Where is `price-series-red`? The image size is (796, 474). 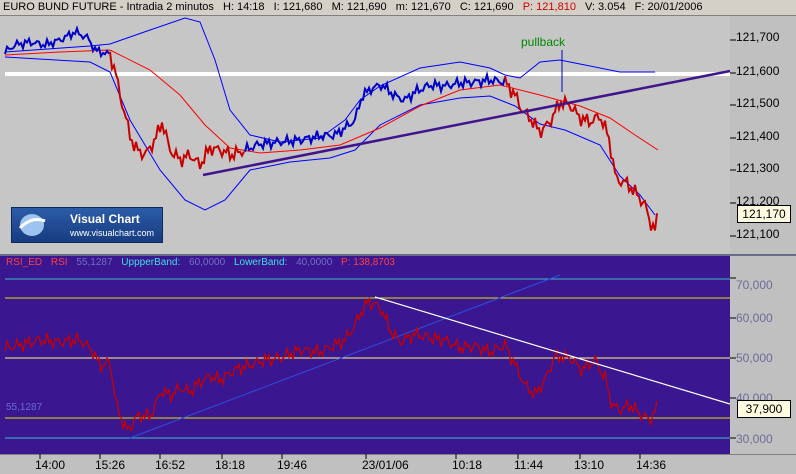
price-series-red is located at coordinates (177, 110).